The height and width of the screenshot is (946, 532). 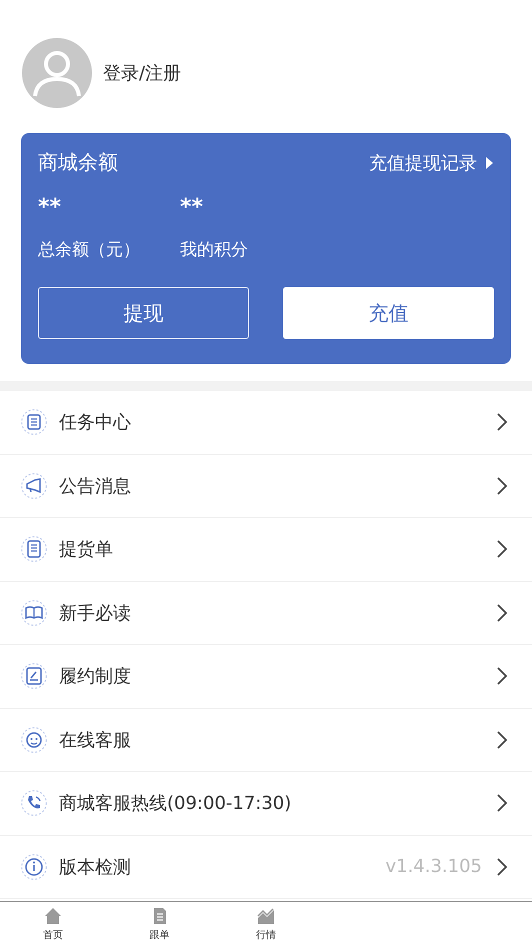 I want to click on recharge-button: 充值, so click(x=388, y=313).